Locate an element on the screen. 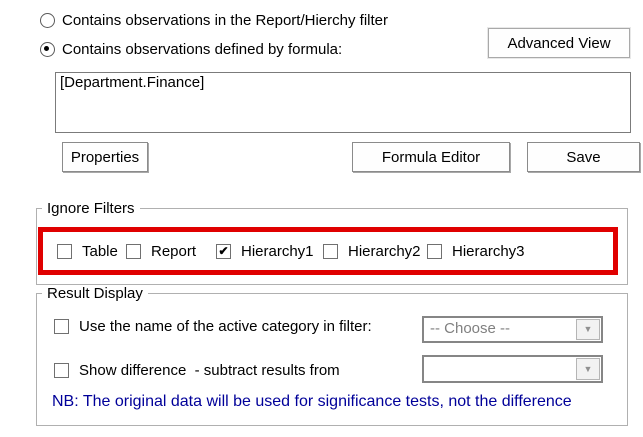 The image size is (643, 437). checkbox-label: Hierarchy1 is located at coordinates (277, 251).